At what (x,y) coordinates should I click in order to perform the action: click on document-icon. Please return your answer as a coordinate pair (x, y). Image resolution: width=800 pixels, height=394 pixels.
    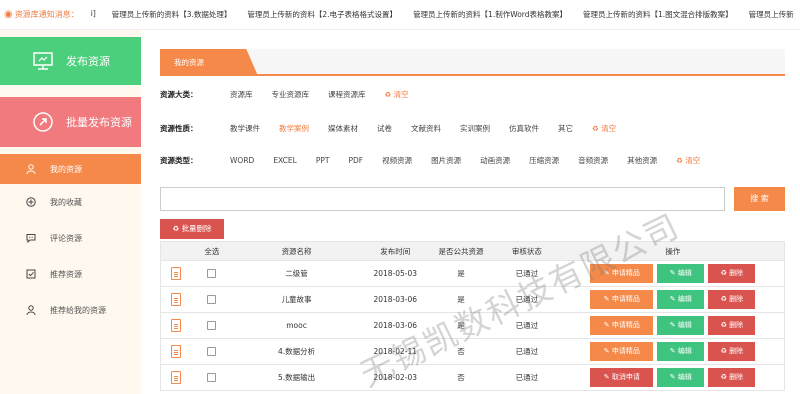
    Looking at the image, I should click on (175, 299).